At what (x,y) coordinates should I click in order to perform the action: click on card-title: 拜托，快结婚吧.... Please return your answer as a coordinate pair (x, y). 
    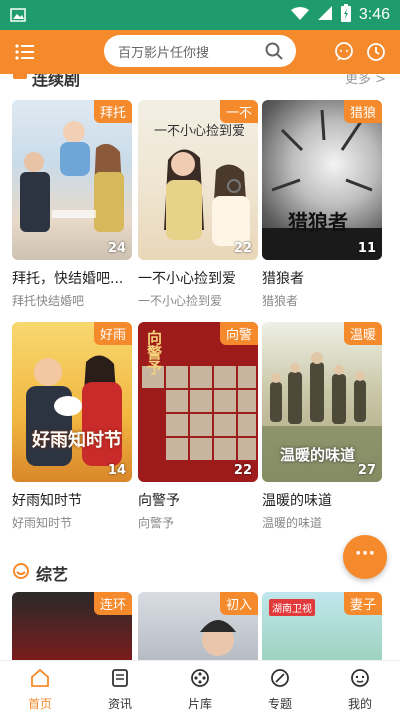
    Looking at the image, I should click on (68, 279).